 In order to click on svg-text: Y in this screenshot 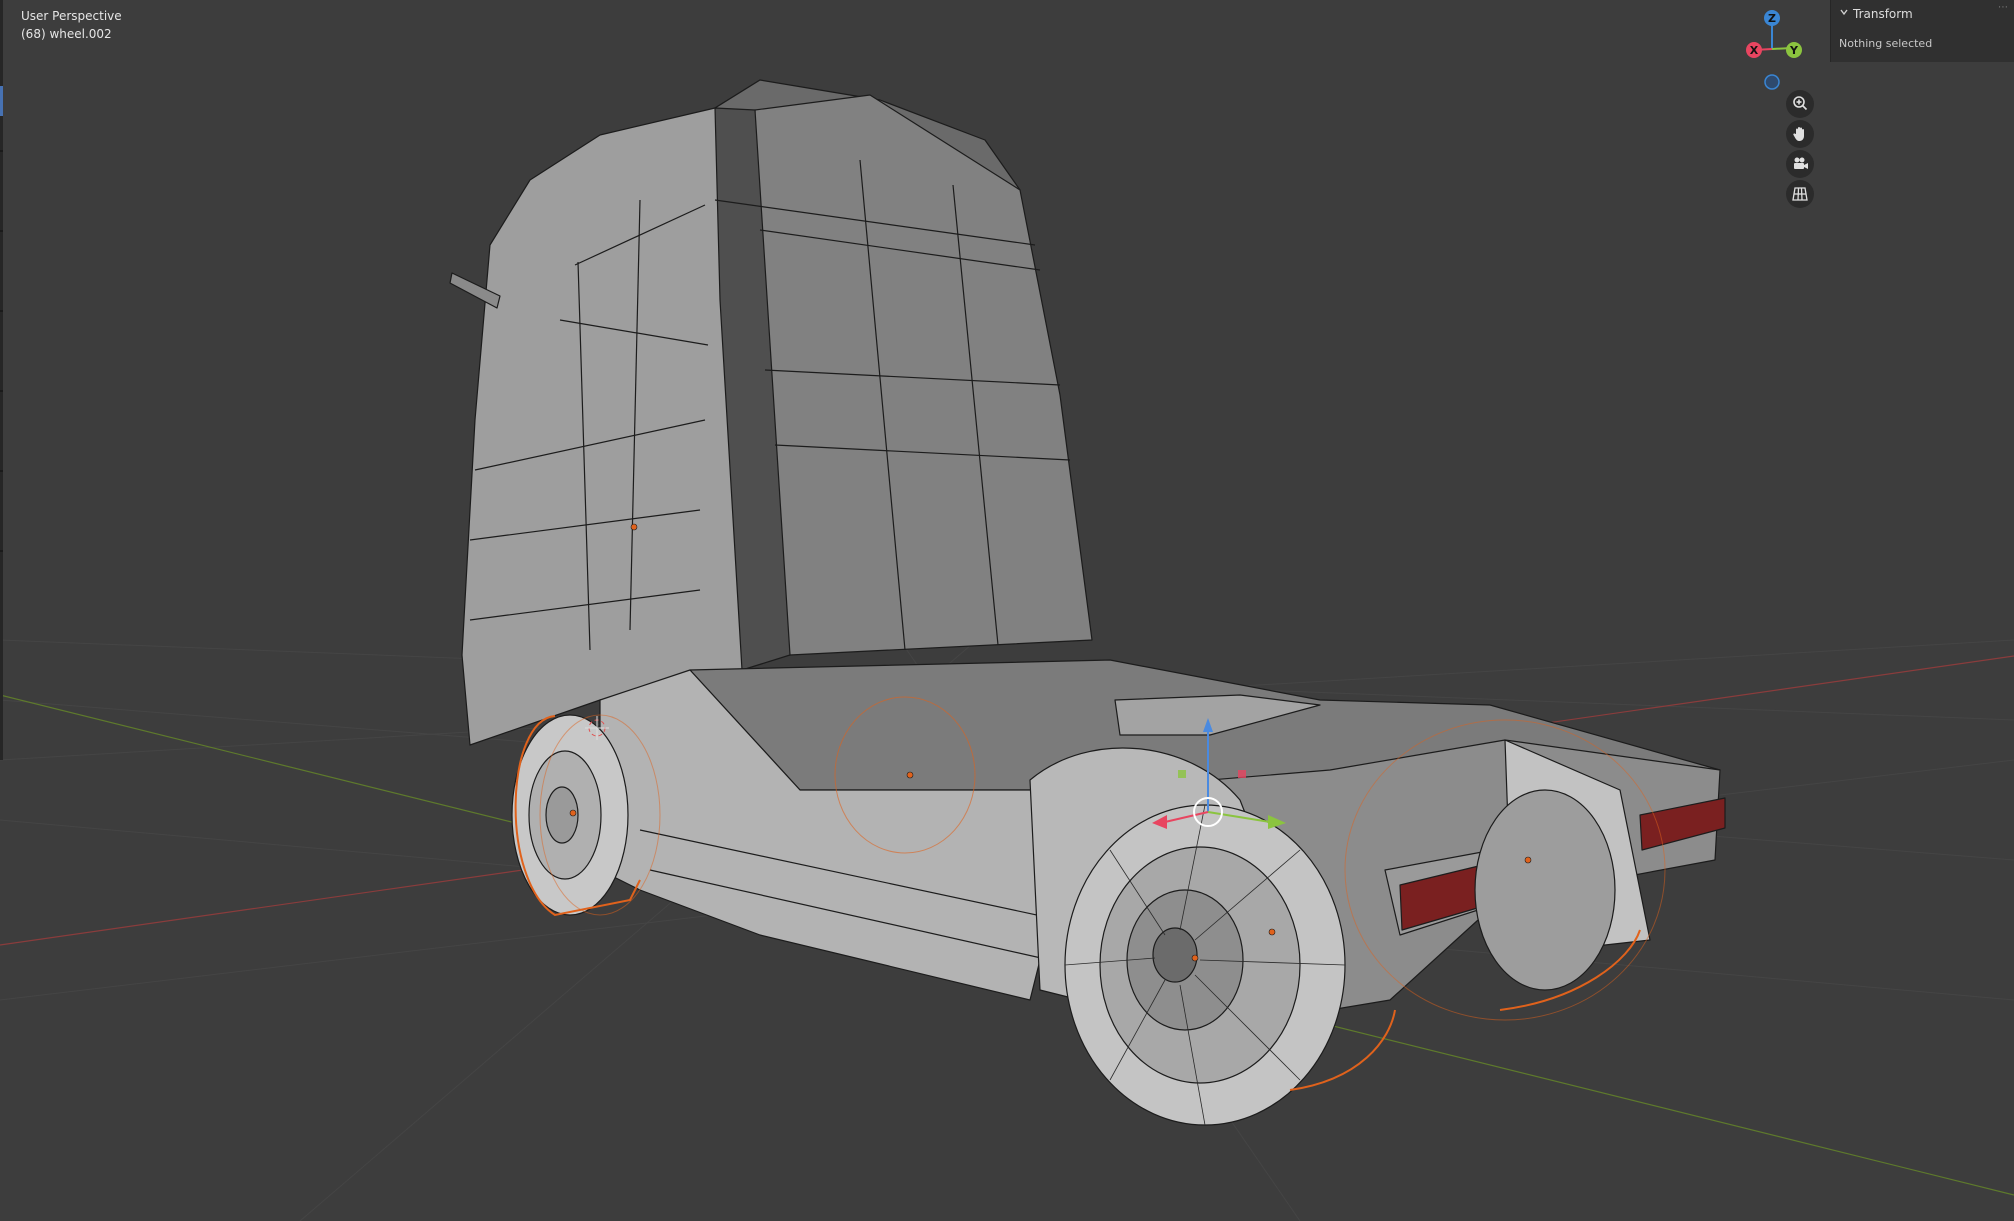, I will do `click(1794, 50)`.